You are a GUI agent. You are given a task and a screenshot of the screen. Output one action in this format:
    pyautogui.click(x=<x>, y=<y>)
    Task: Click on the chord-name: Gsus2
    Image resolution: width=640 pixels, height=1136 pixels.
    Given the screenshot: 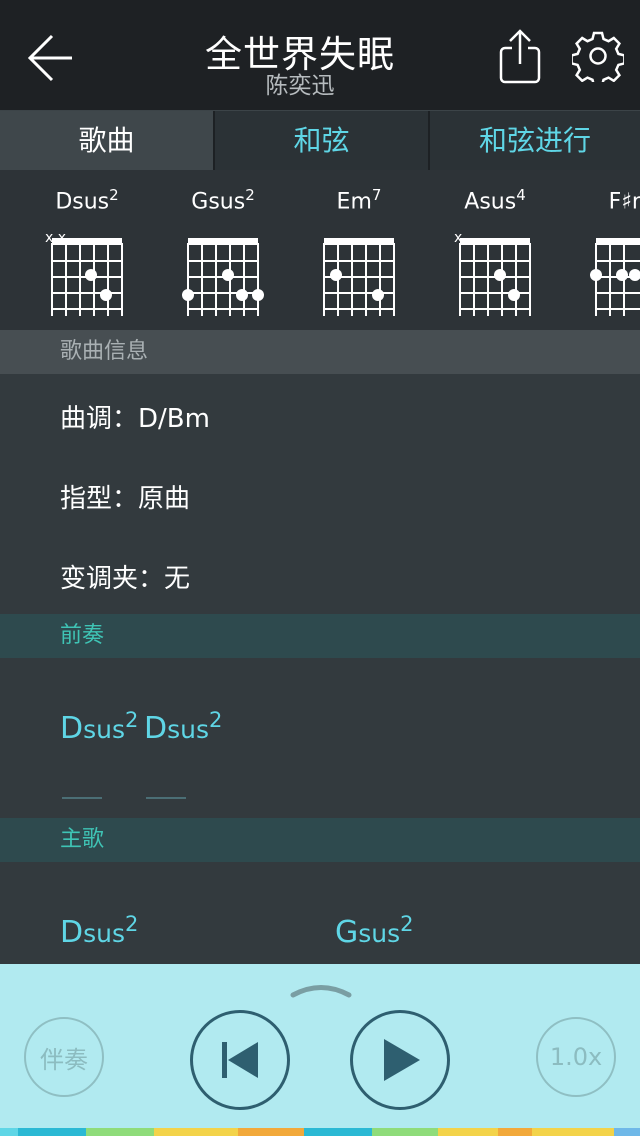 What is the action you would take?
    pyautogui.click(x=223, y=200)
    